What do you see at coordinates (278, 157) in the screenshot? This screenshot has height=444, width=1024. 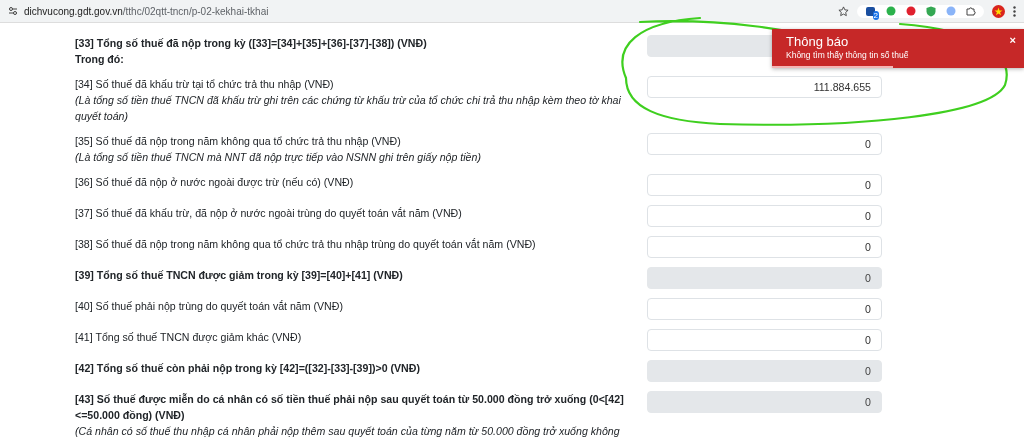 I see `field-note: (Là tổng số tiền thuế TNCN mà NNT đã nộp trực tiếp vào NSNN ghi trên giấy nộp tiền)` at bounding box center [278, 157].